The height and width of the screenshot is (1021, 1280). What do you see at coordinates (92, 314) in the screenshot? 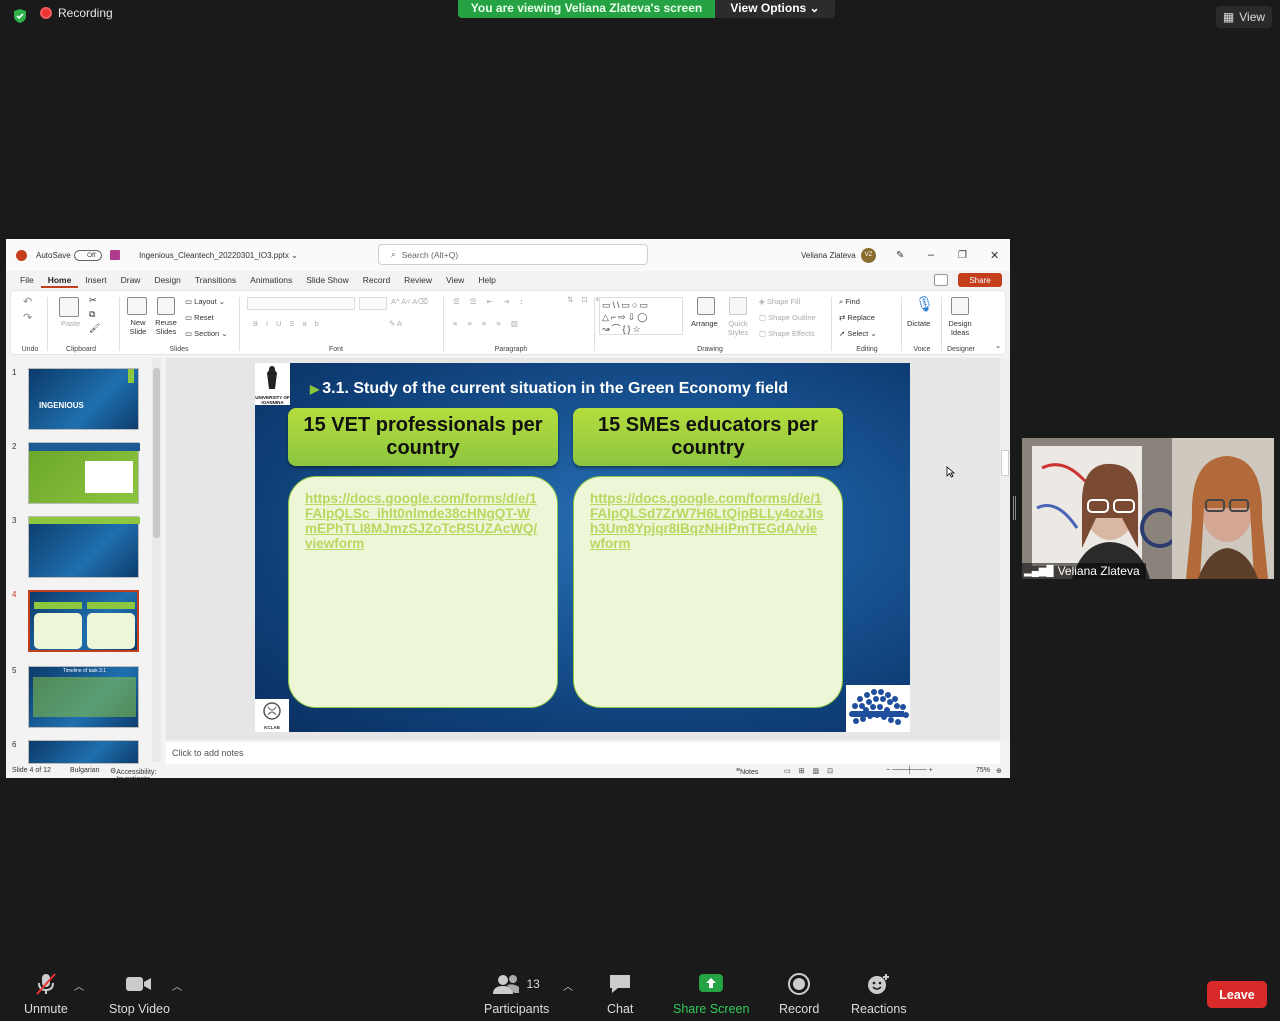
I see `copy-icon: ⧉` at bounding box center [92, 314].